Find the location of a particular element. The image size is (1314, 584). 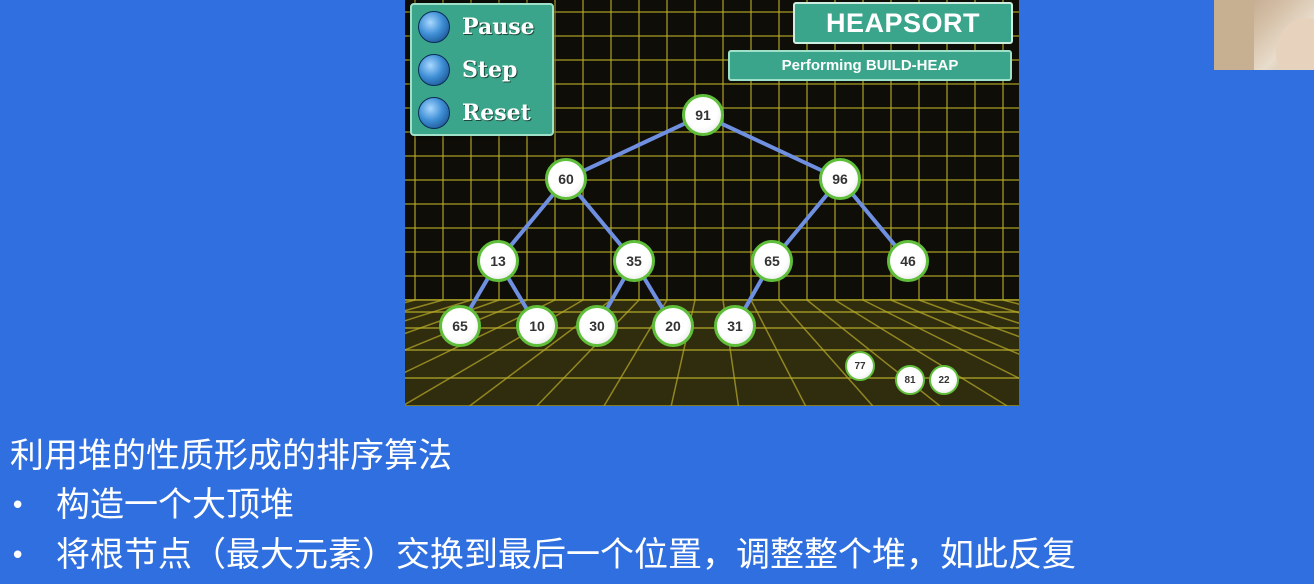

heap-node: 31 is located at coordinates (735, 326).